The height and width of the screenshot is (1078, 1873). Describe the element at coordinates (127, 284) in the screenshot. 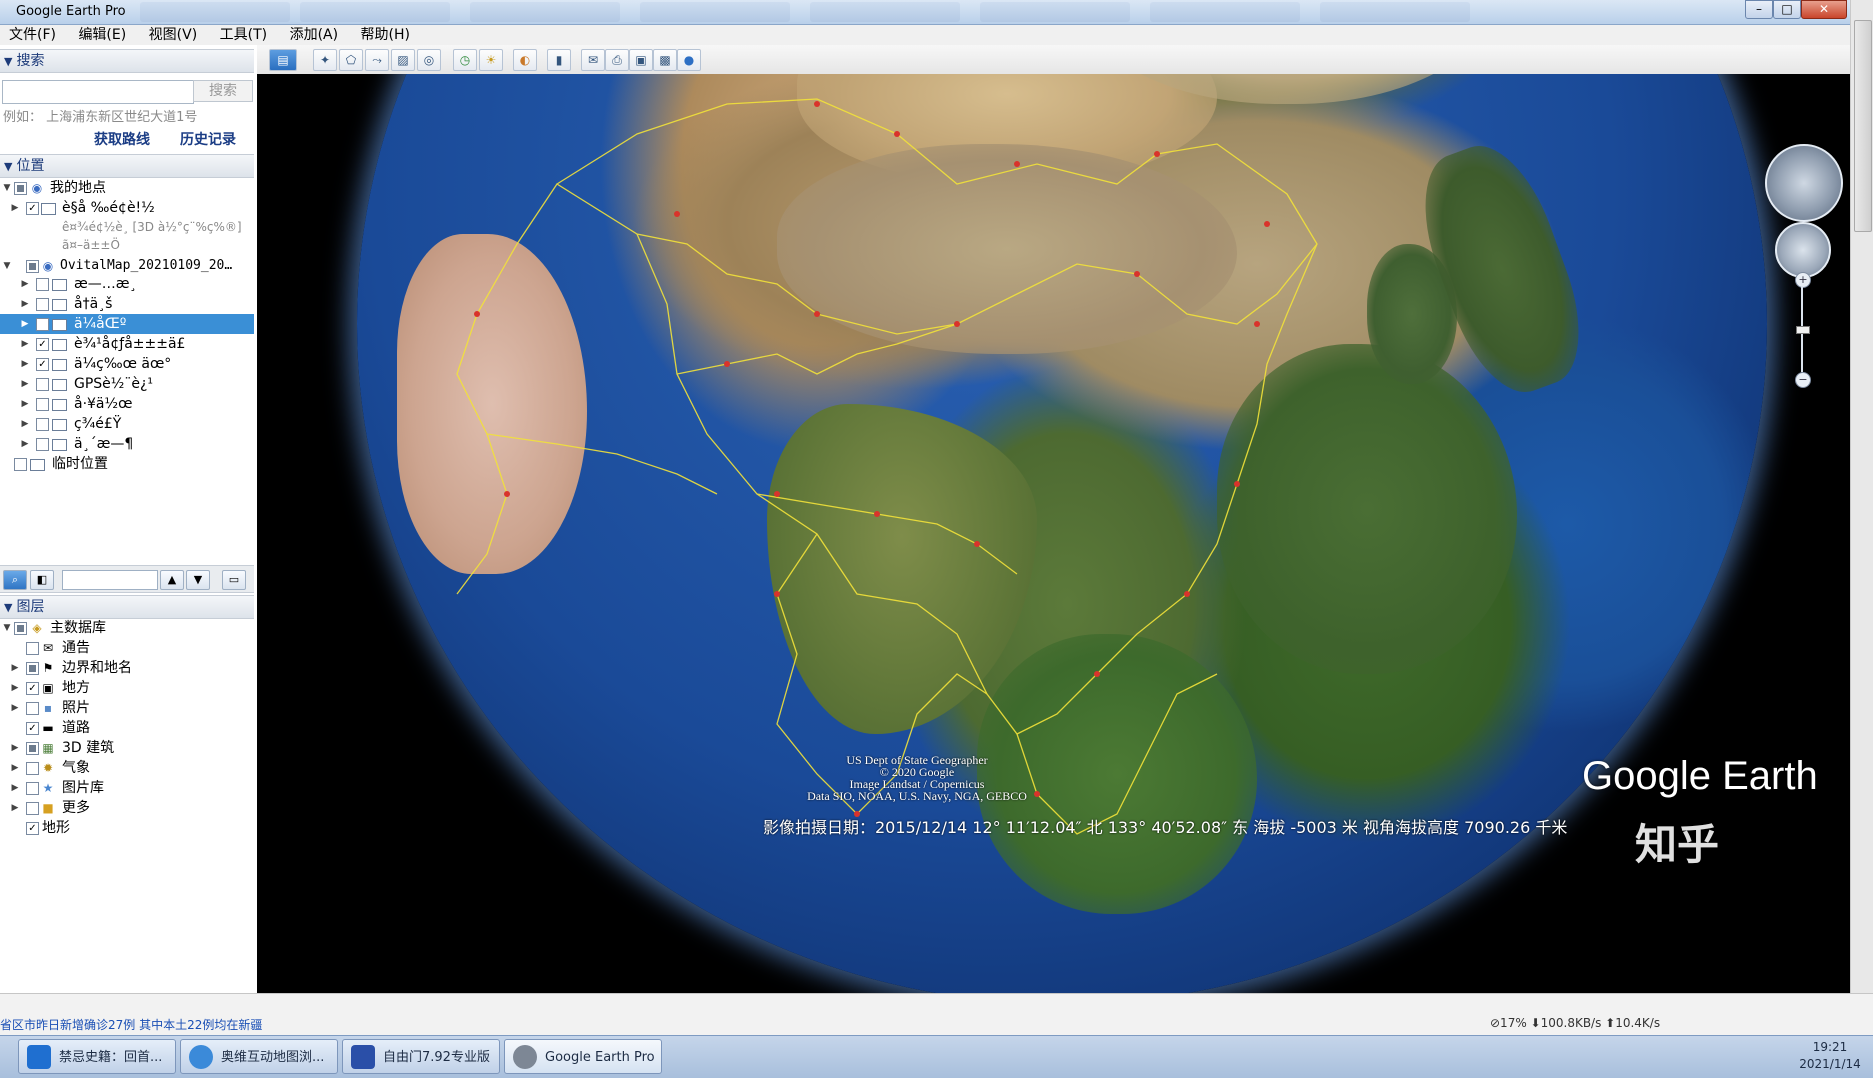

I see `tree-item-folder: ▶ æ—…æ¸` at that location.